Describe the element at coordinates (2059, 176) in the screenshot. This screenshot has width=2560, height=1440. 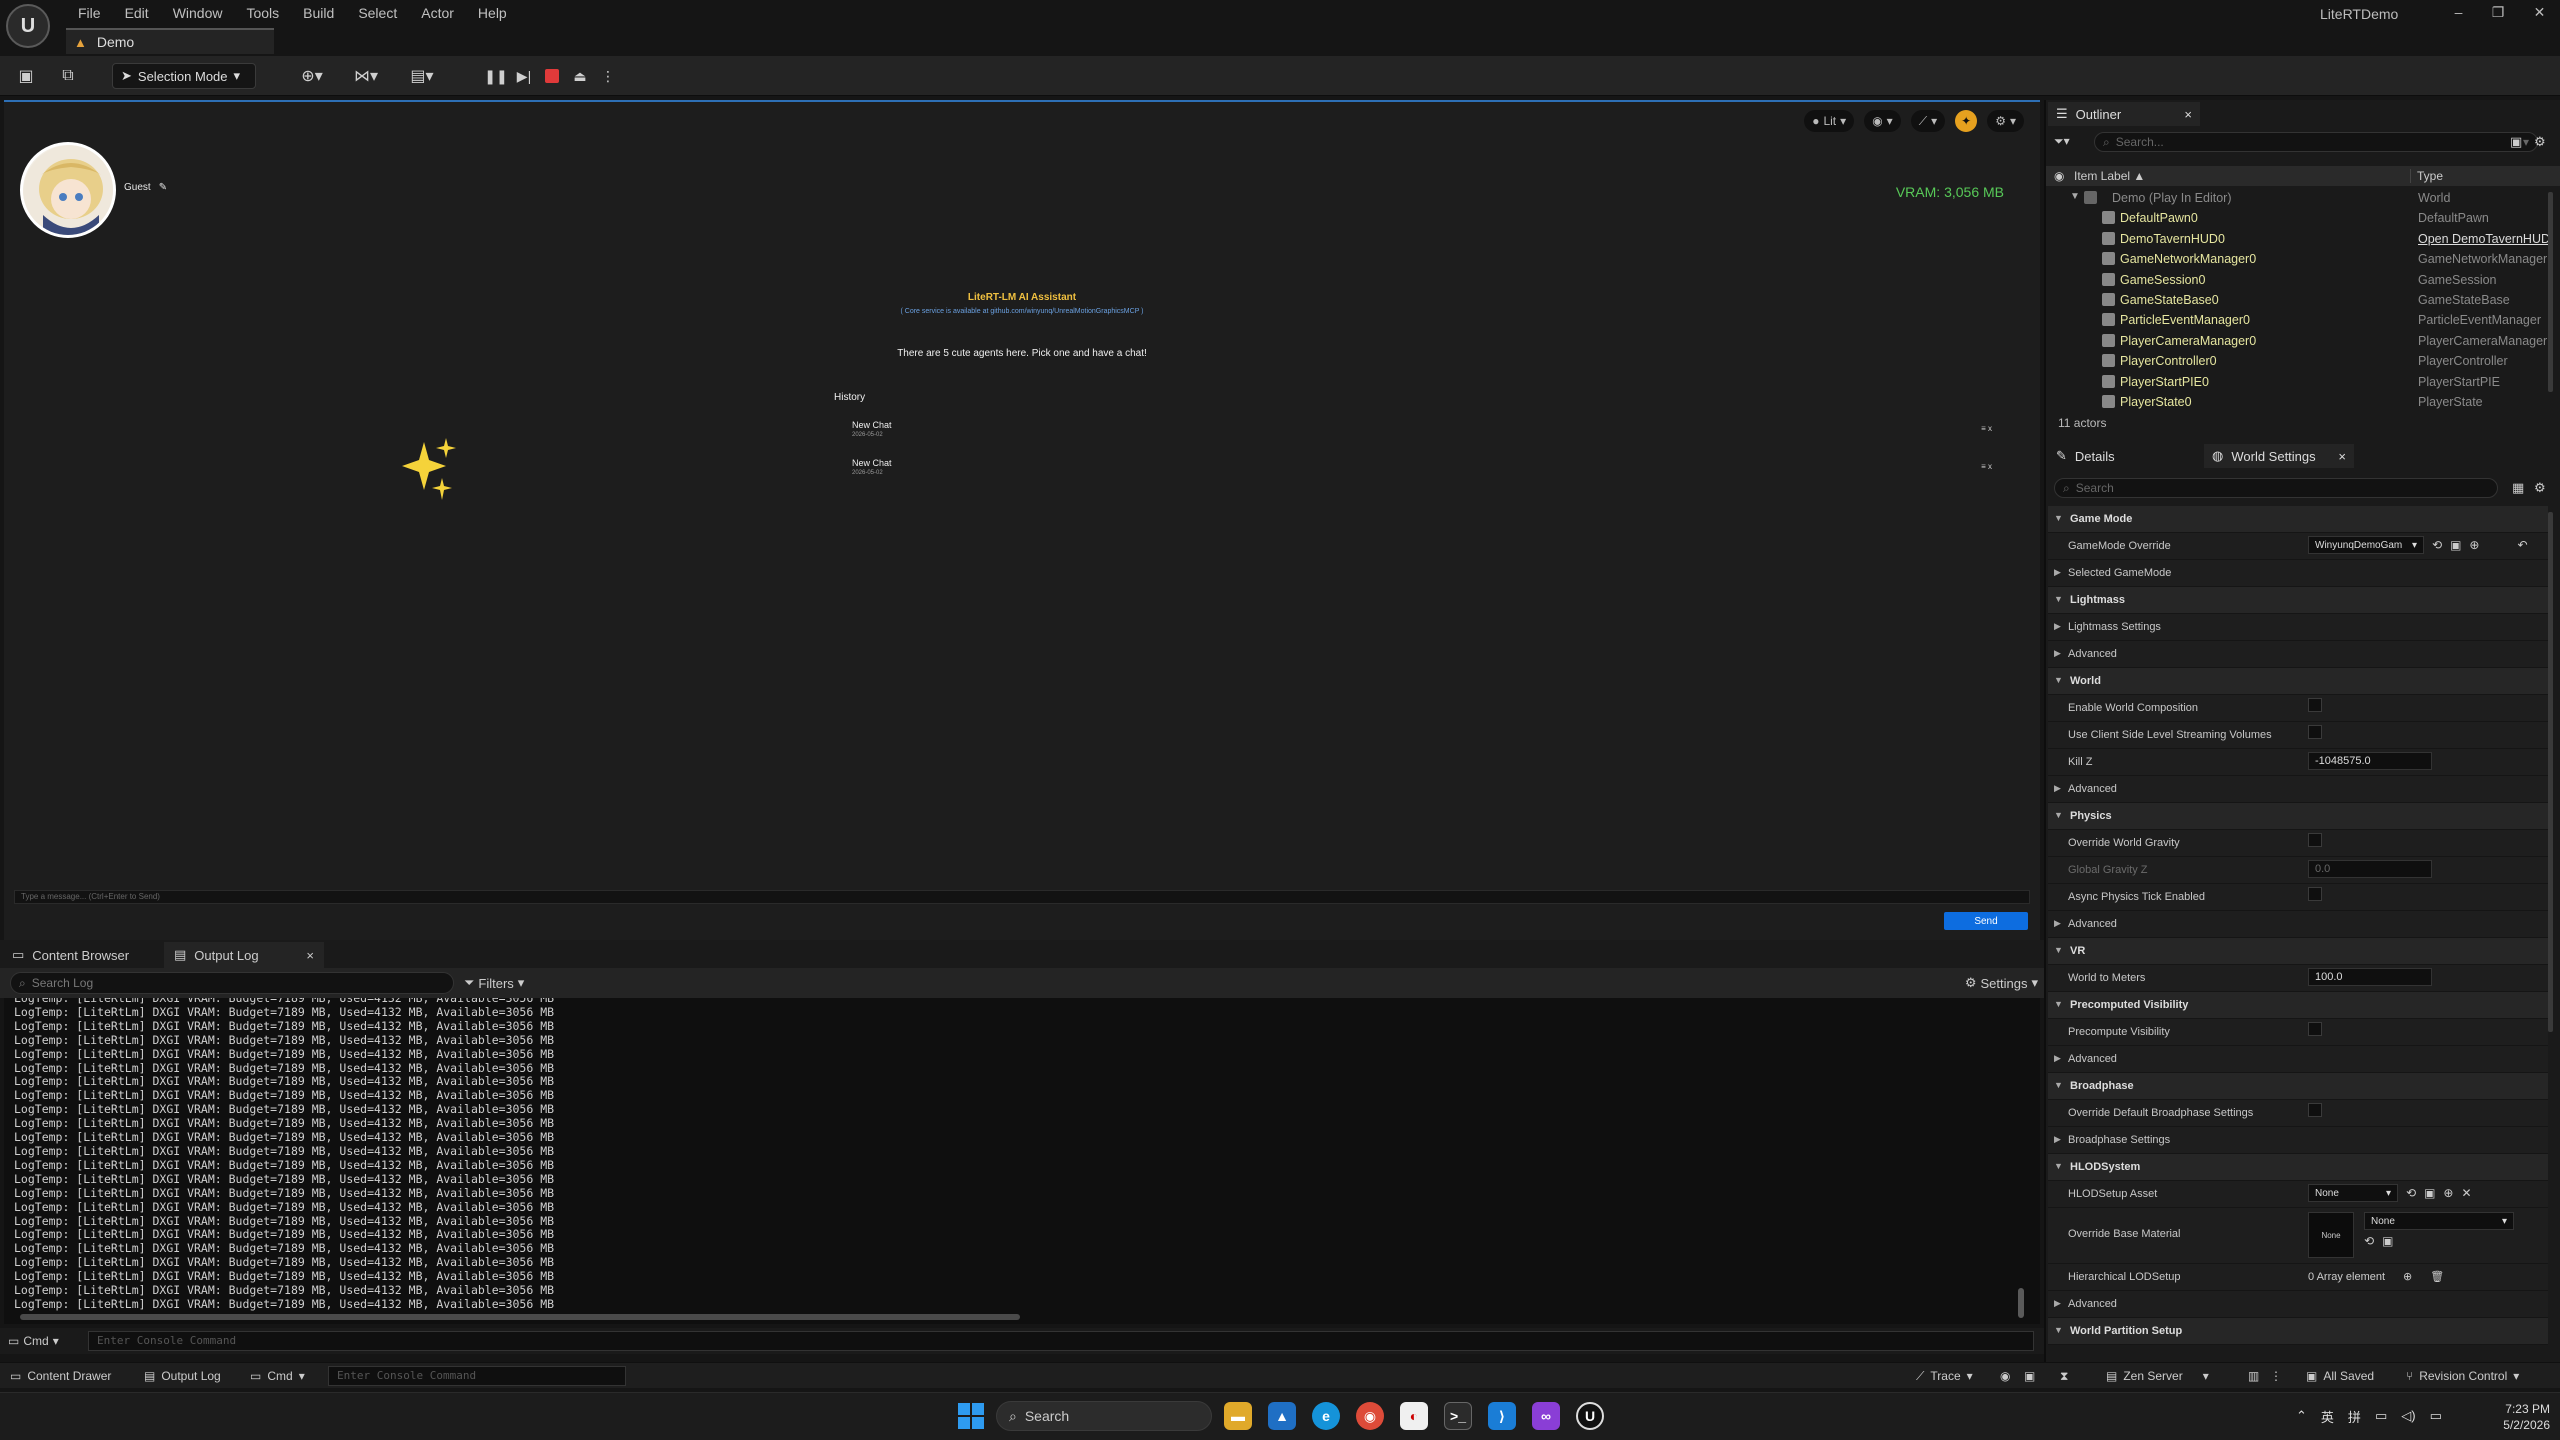
I see `visibility-eye-icon: ◉` at that location.